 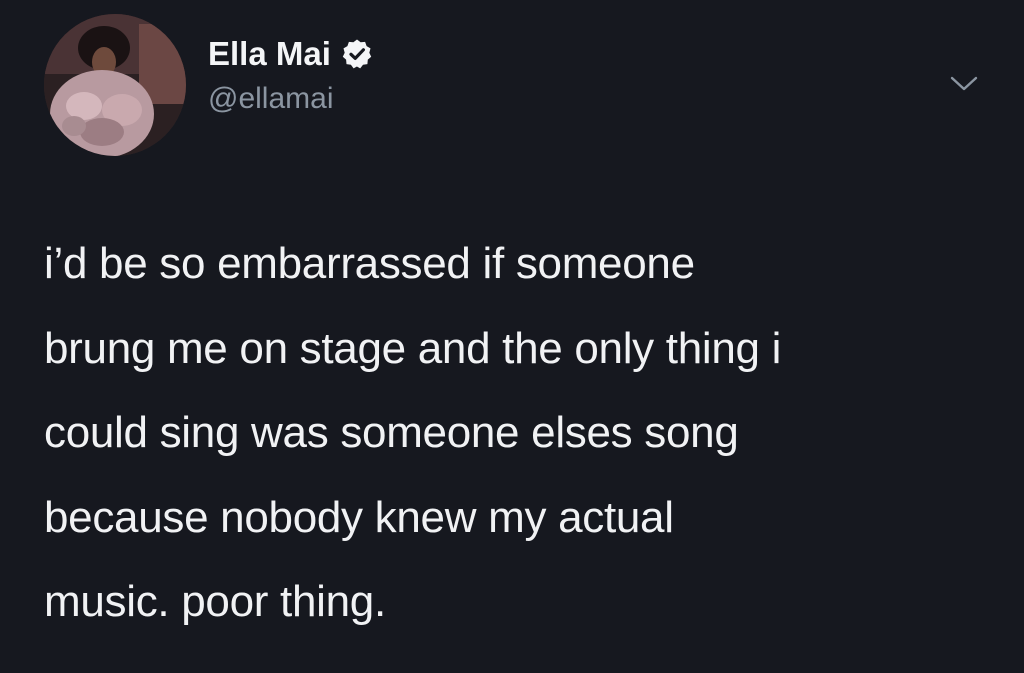 I want to click on avatar-image, so click(x=115, y=85).